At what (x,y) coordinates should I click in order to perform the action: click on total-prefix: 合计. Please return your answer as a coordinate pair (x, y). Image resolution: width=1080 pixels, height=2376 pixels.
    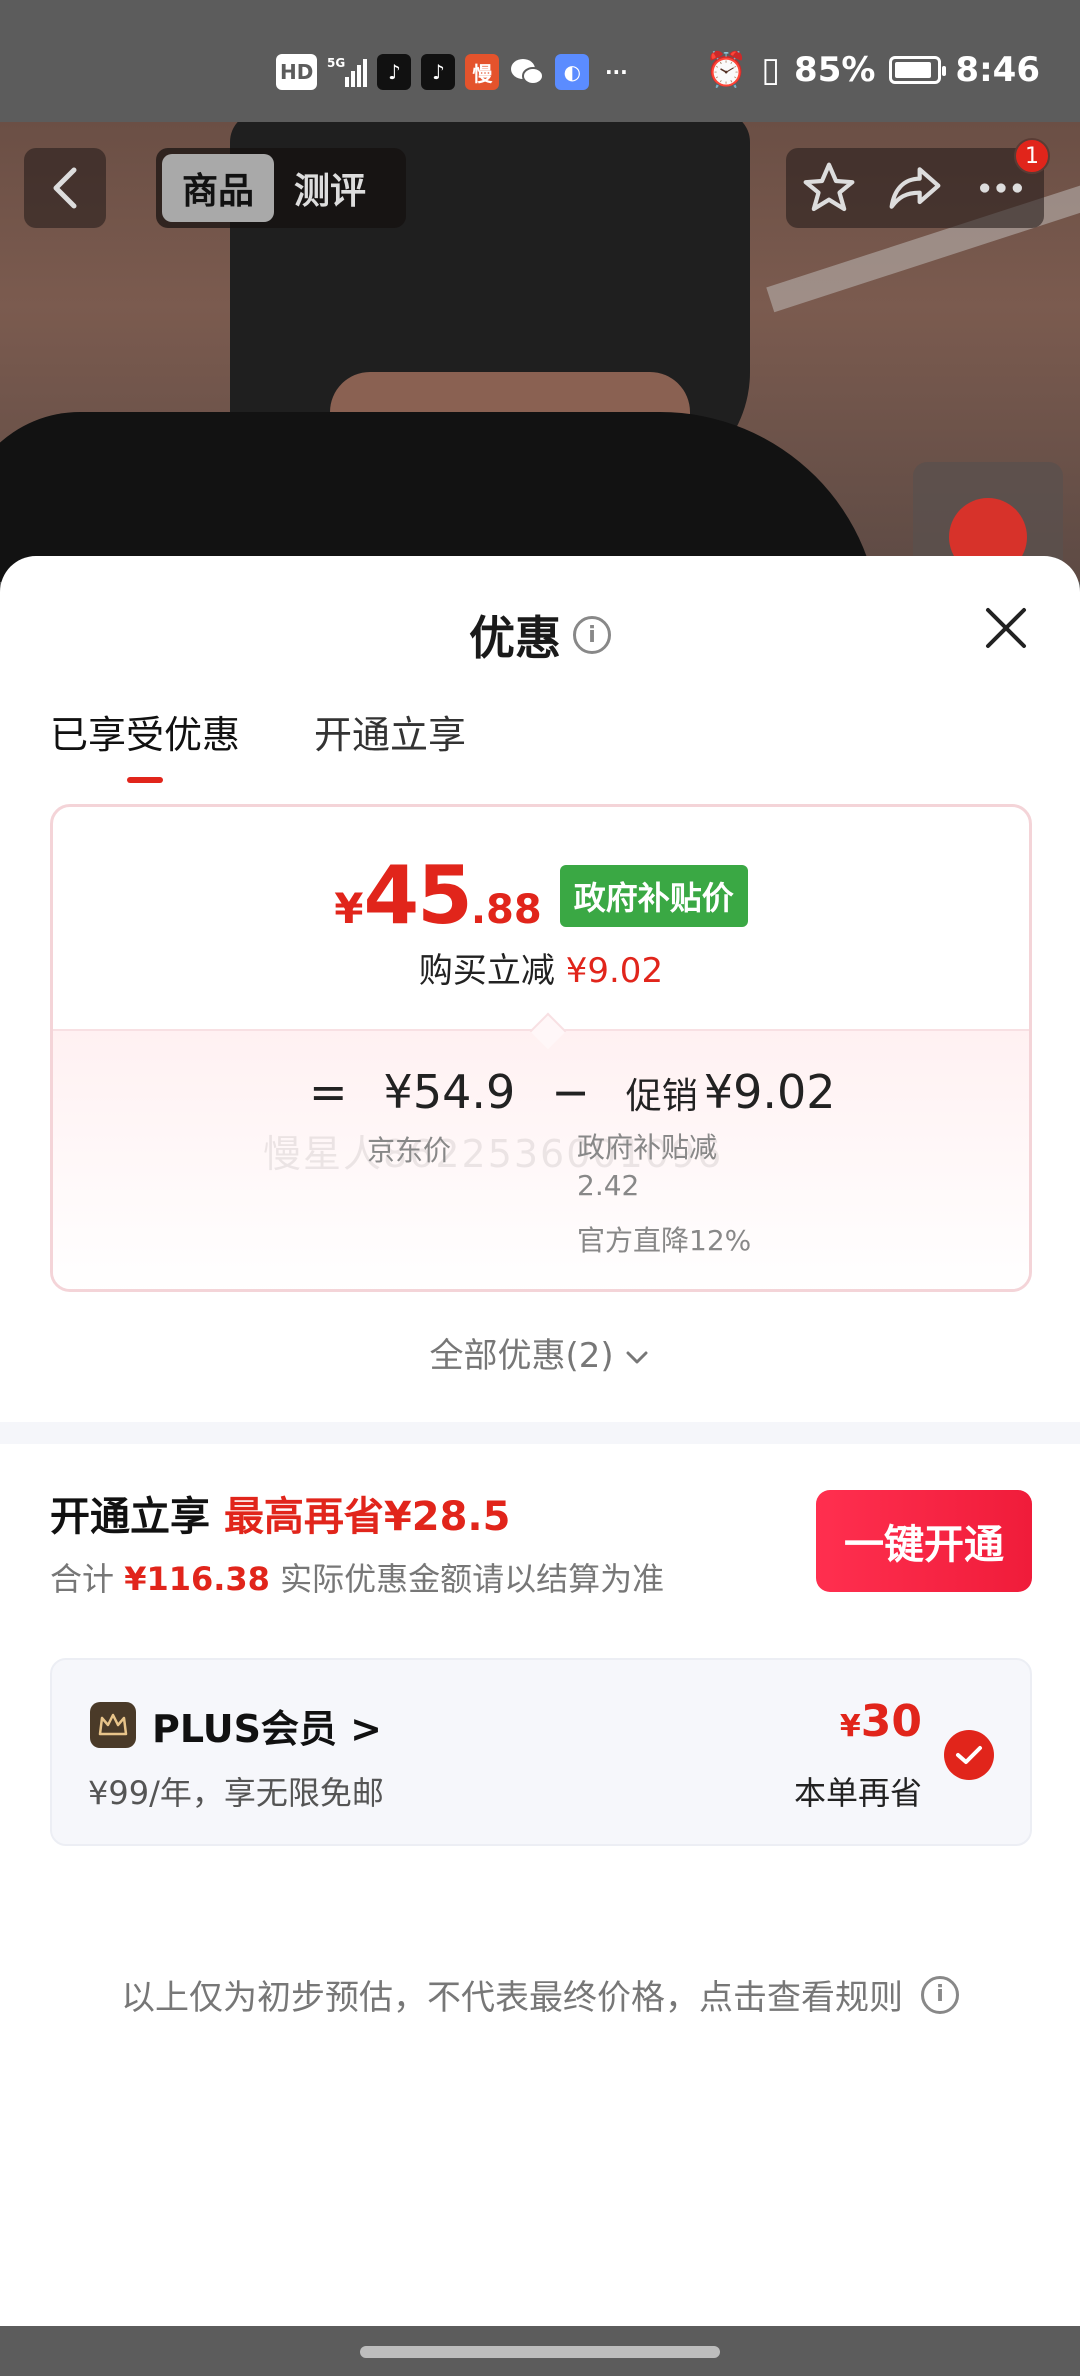
    Looking at the image, I should click on (82, 1579).